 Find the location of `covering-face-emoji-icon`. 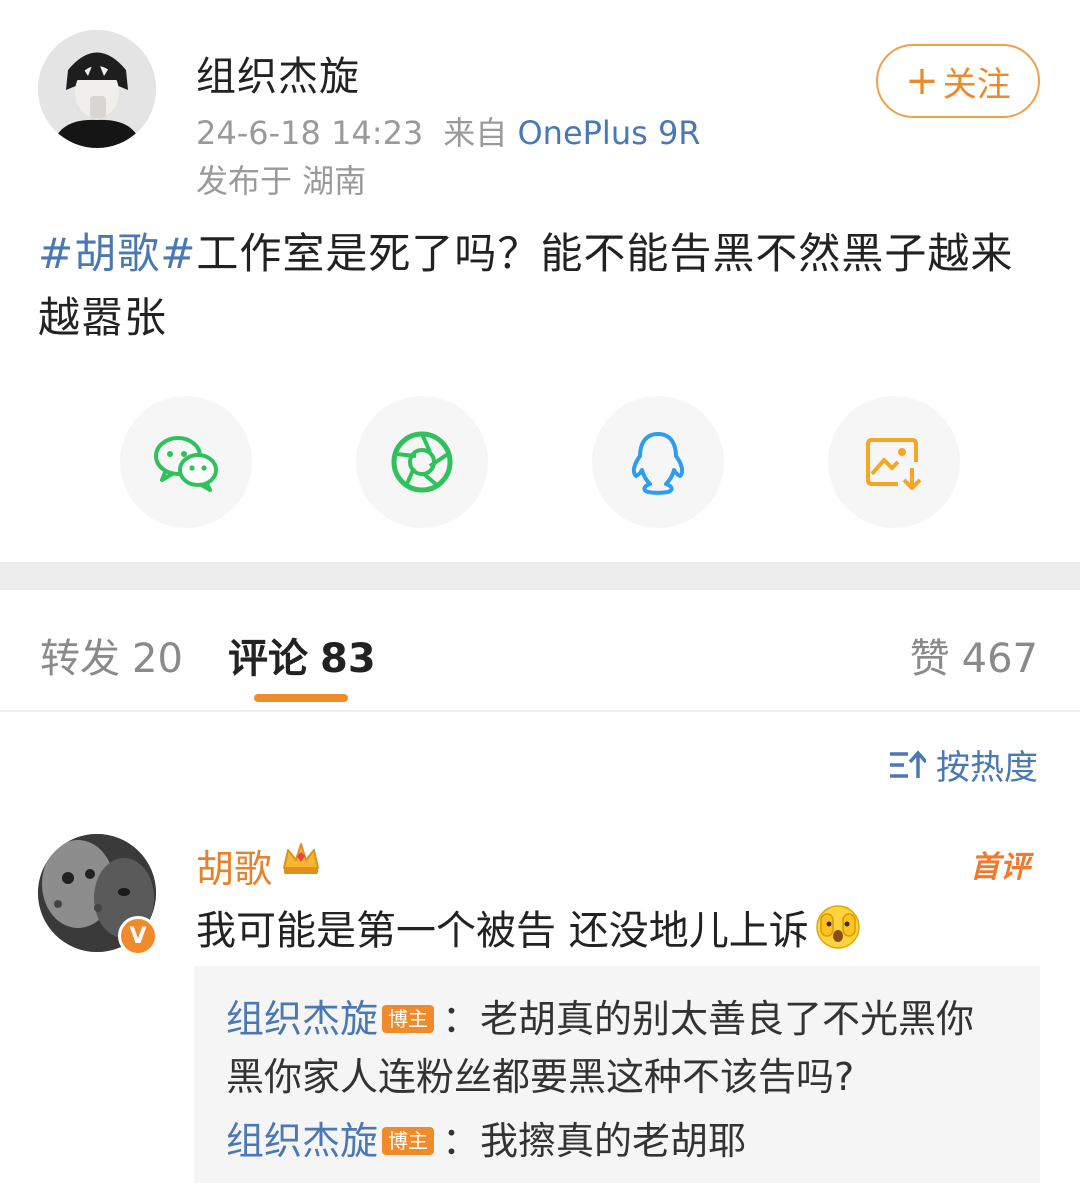

covering-face-emoji-icon is located at coordinates (837, 927).